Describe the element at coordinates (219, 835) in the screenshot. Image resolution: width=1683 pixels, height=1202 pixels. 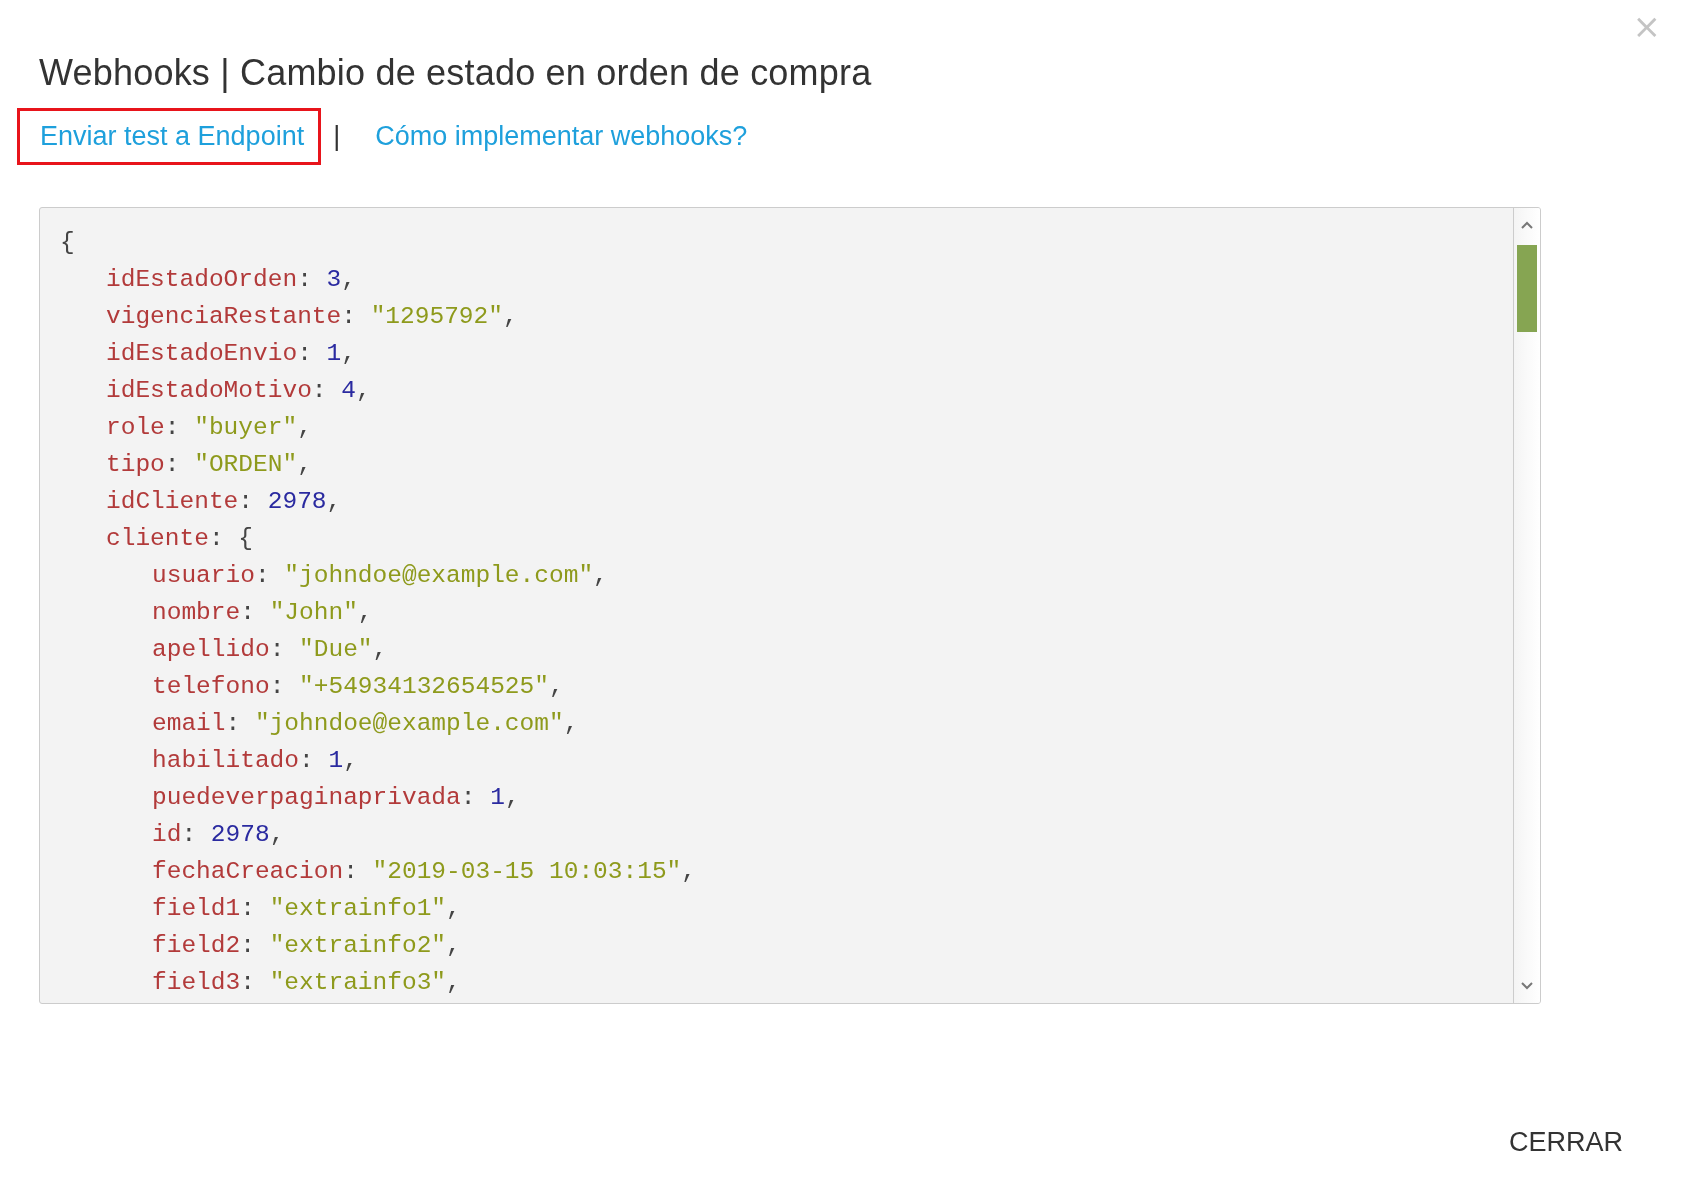
I see `code-line: id: 2978,` at that location.